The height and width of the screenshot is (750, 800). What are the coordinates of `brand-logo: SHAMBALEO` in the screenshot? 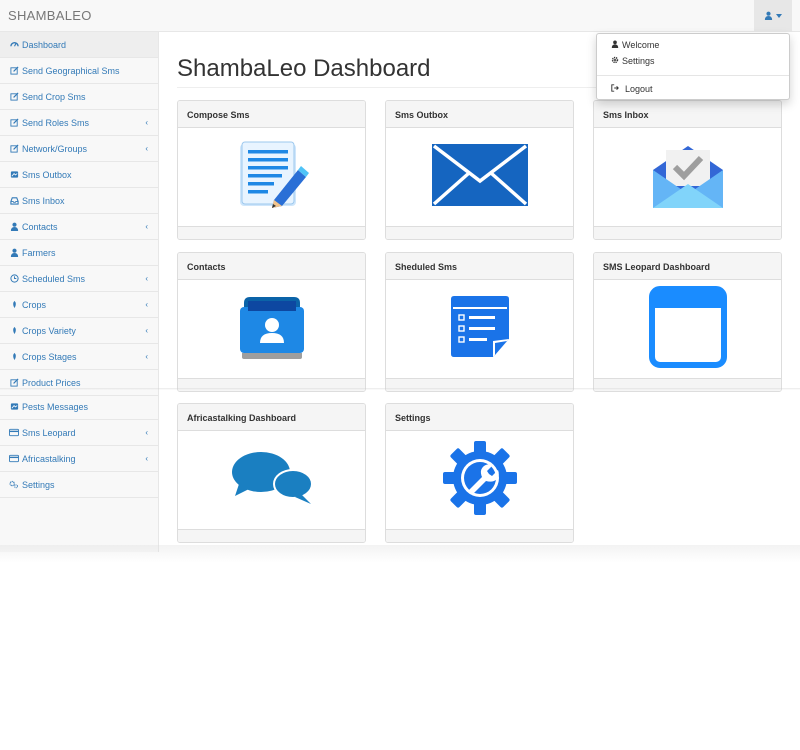 It's located at (50, 15).